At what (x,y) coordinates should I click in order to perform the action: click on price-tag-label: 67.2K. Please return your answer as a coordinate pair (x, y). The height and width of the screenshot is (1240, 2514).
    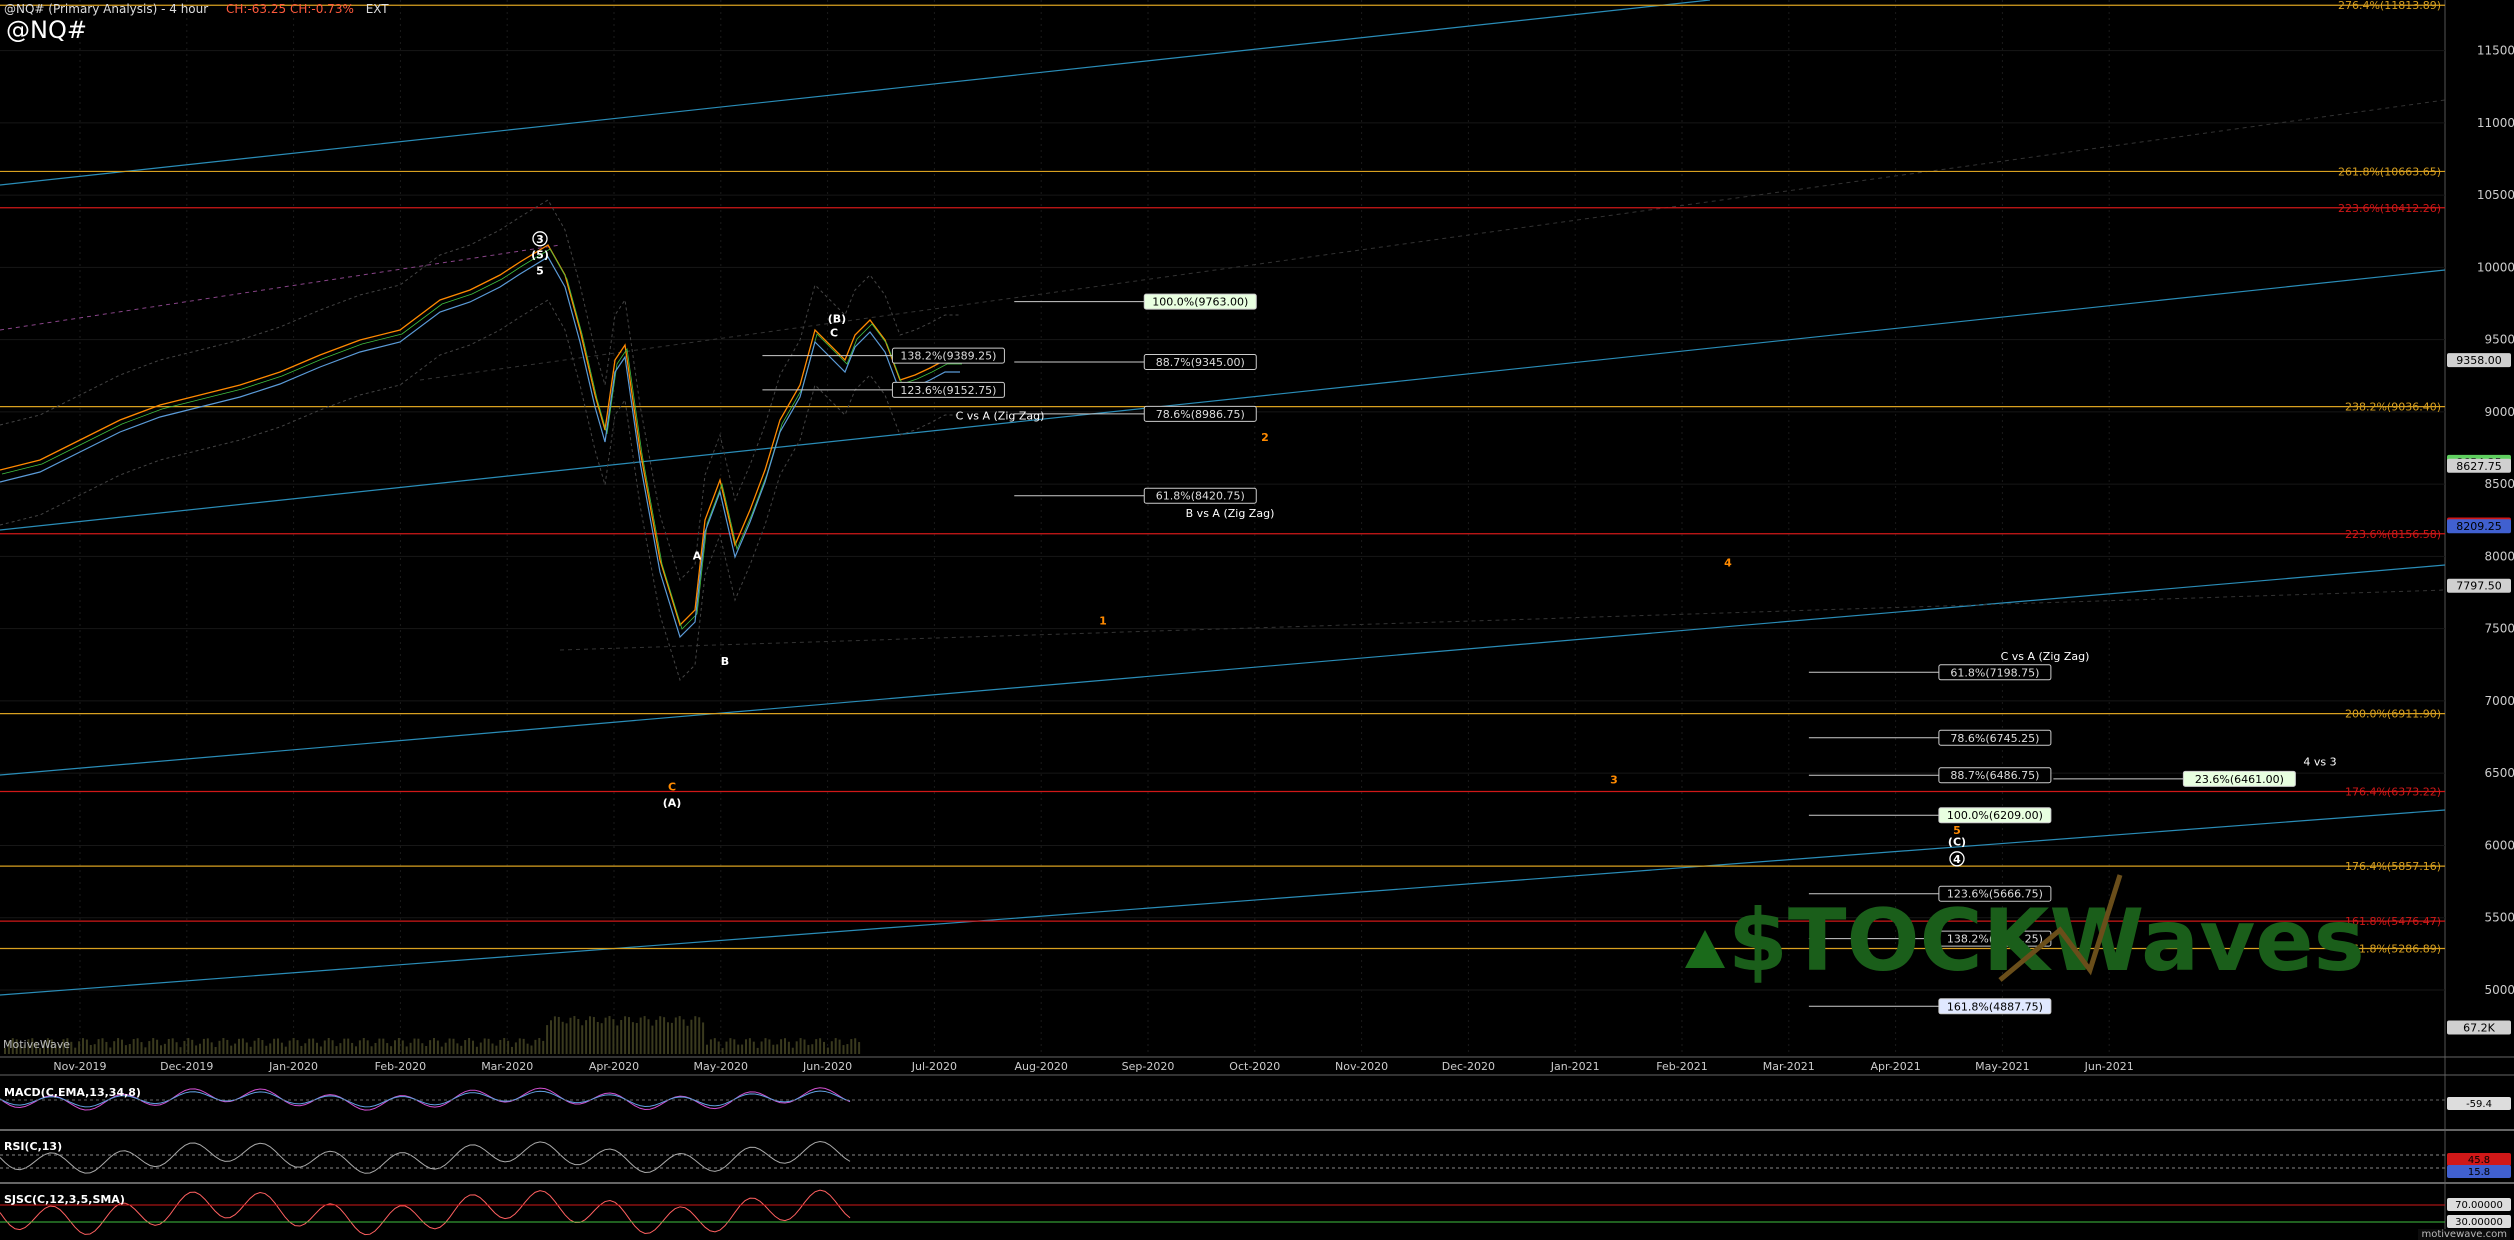
    Looking at the image, I should click on (2479, 1028).